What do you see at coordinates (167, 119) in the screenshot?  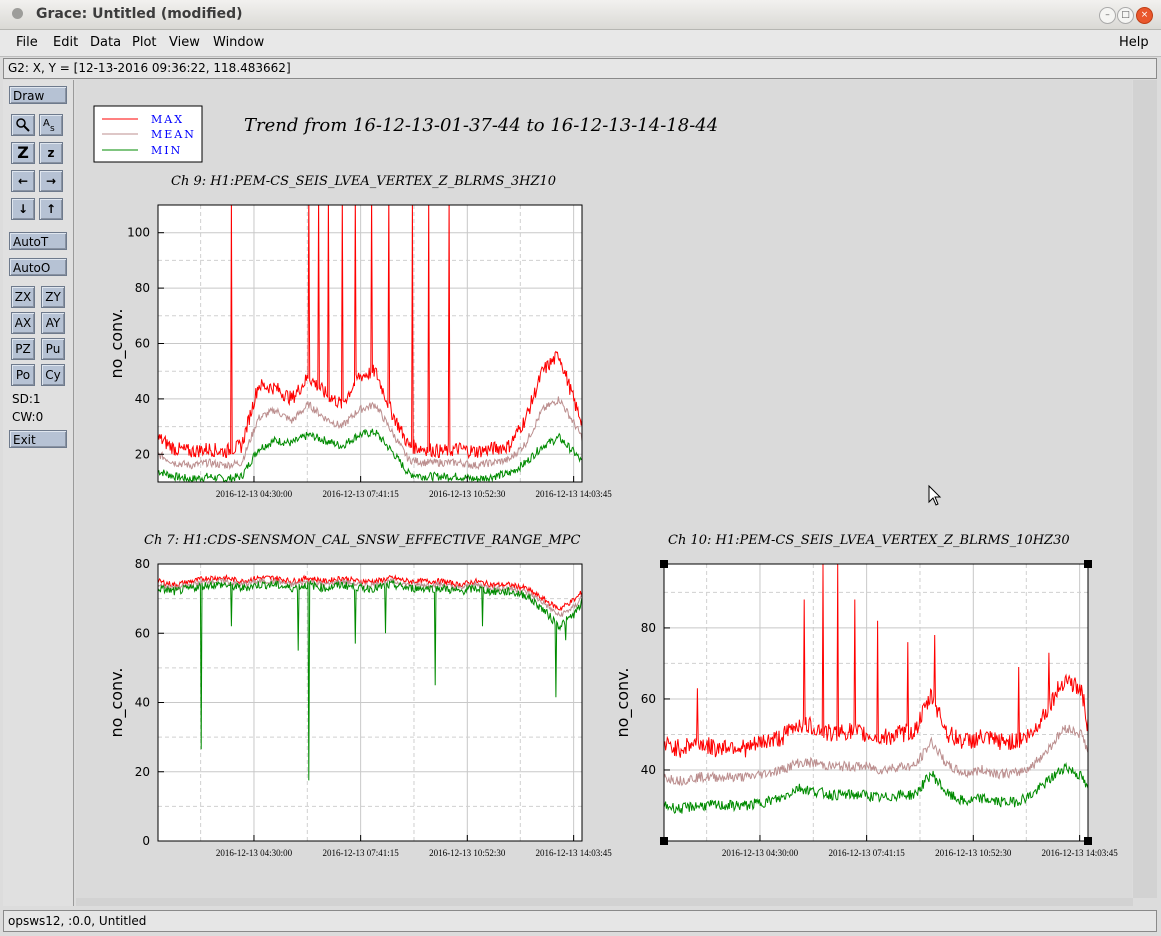 I see `legend-max-label: MAX` at bounding box center [167, 119].